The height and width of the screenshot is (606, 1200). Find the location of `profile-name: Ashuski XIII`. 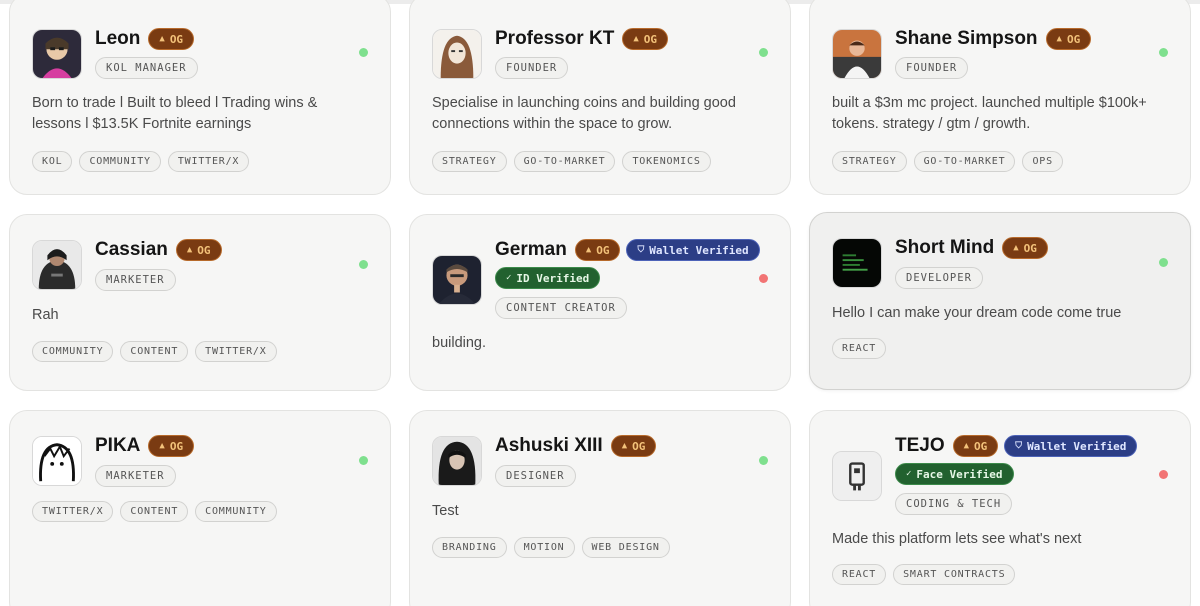

profile-name: Ashuski XIII is located at coordinates (549, 445).